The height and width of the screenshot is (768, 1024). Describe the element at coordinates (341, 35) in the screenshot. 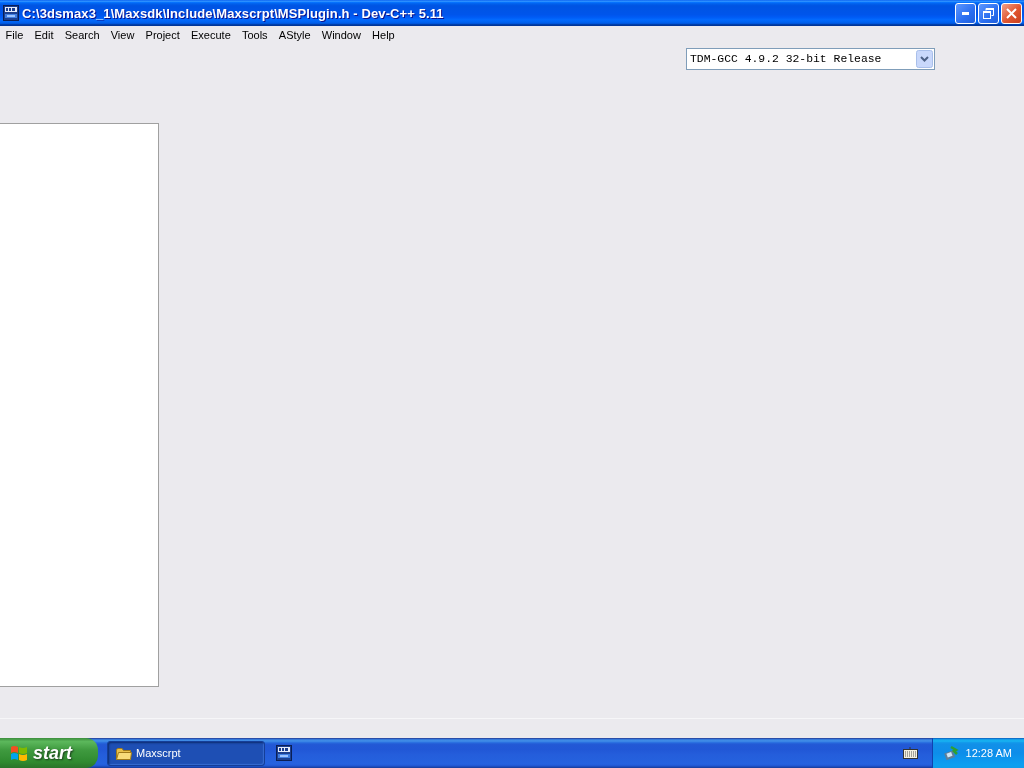

I see `menu-item: Window` at that location.